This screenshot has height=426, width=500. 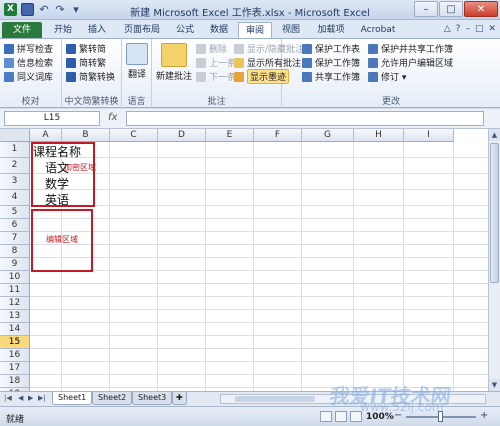 What do you see at coordinates (494, 135) in the screenshot?
I see `scroll-up-icon: ▲` at bounding box center [494, 135].